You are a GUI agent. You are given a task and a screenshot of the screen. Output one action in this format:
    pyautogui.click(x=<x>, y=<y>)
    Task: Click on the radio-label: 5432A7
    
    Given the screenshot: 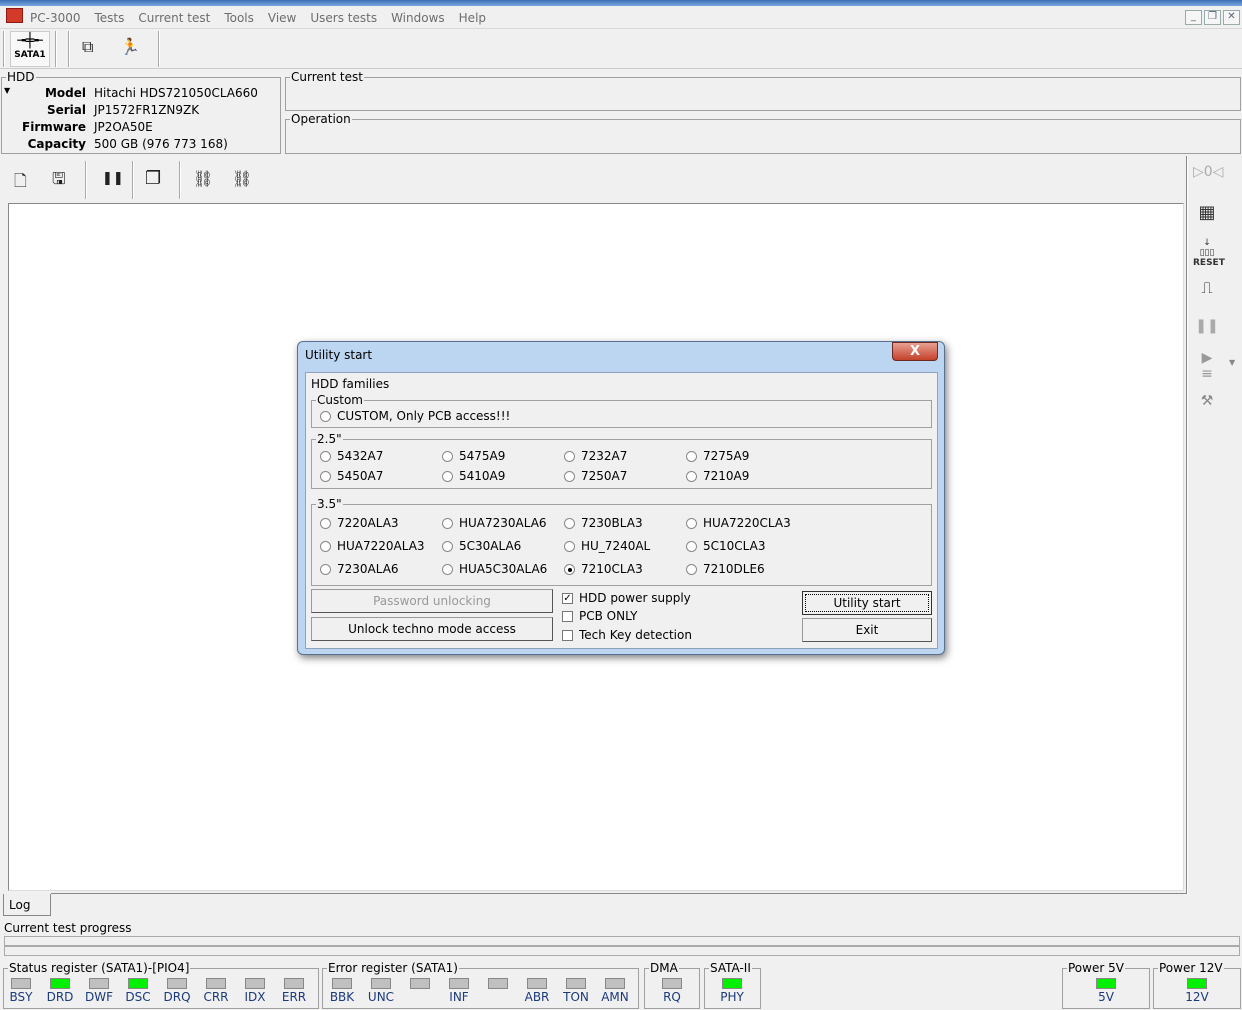 What is the action you would take?
    pyautogui.click(x=360, y=456)
    